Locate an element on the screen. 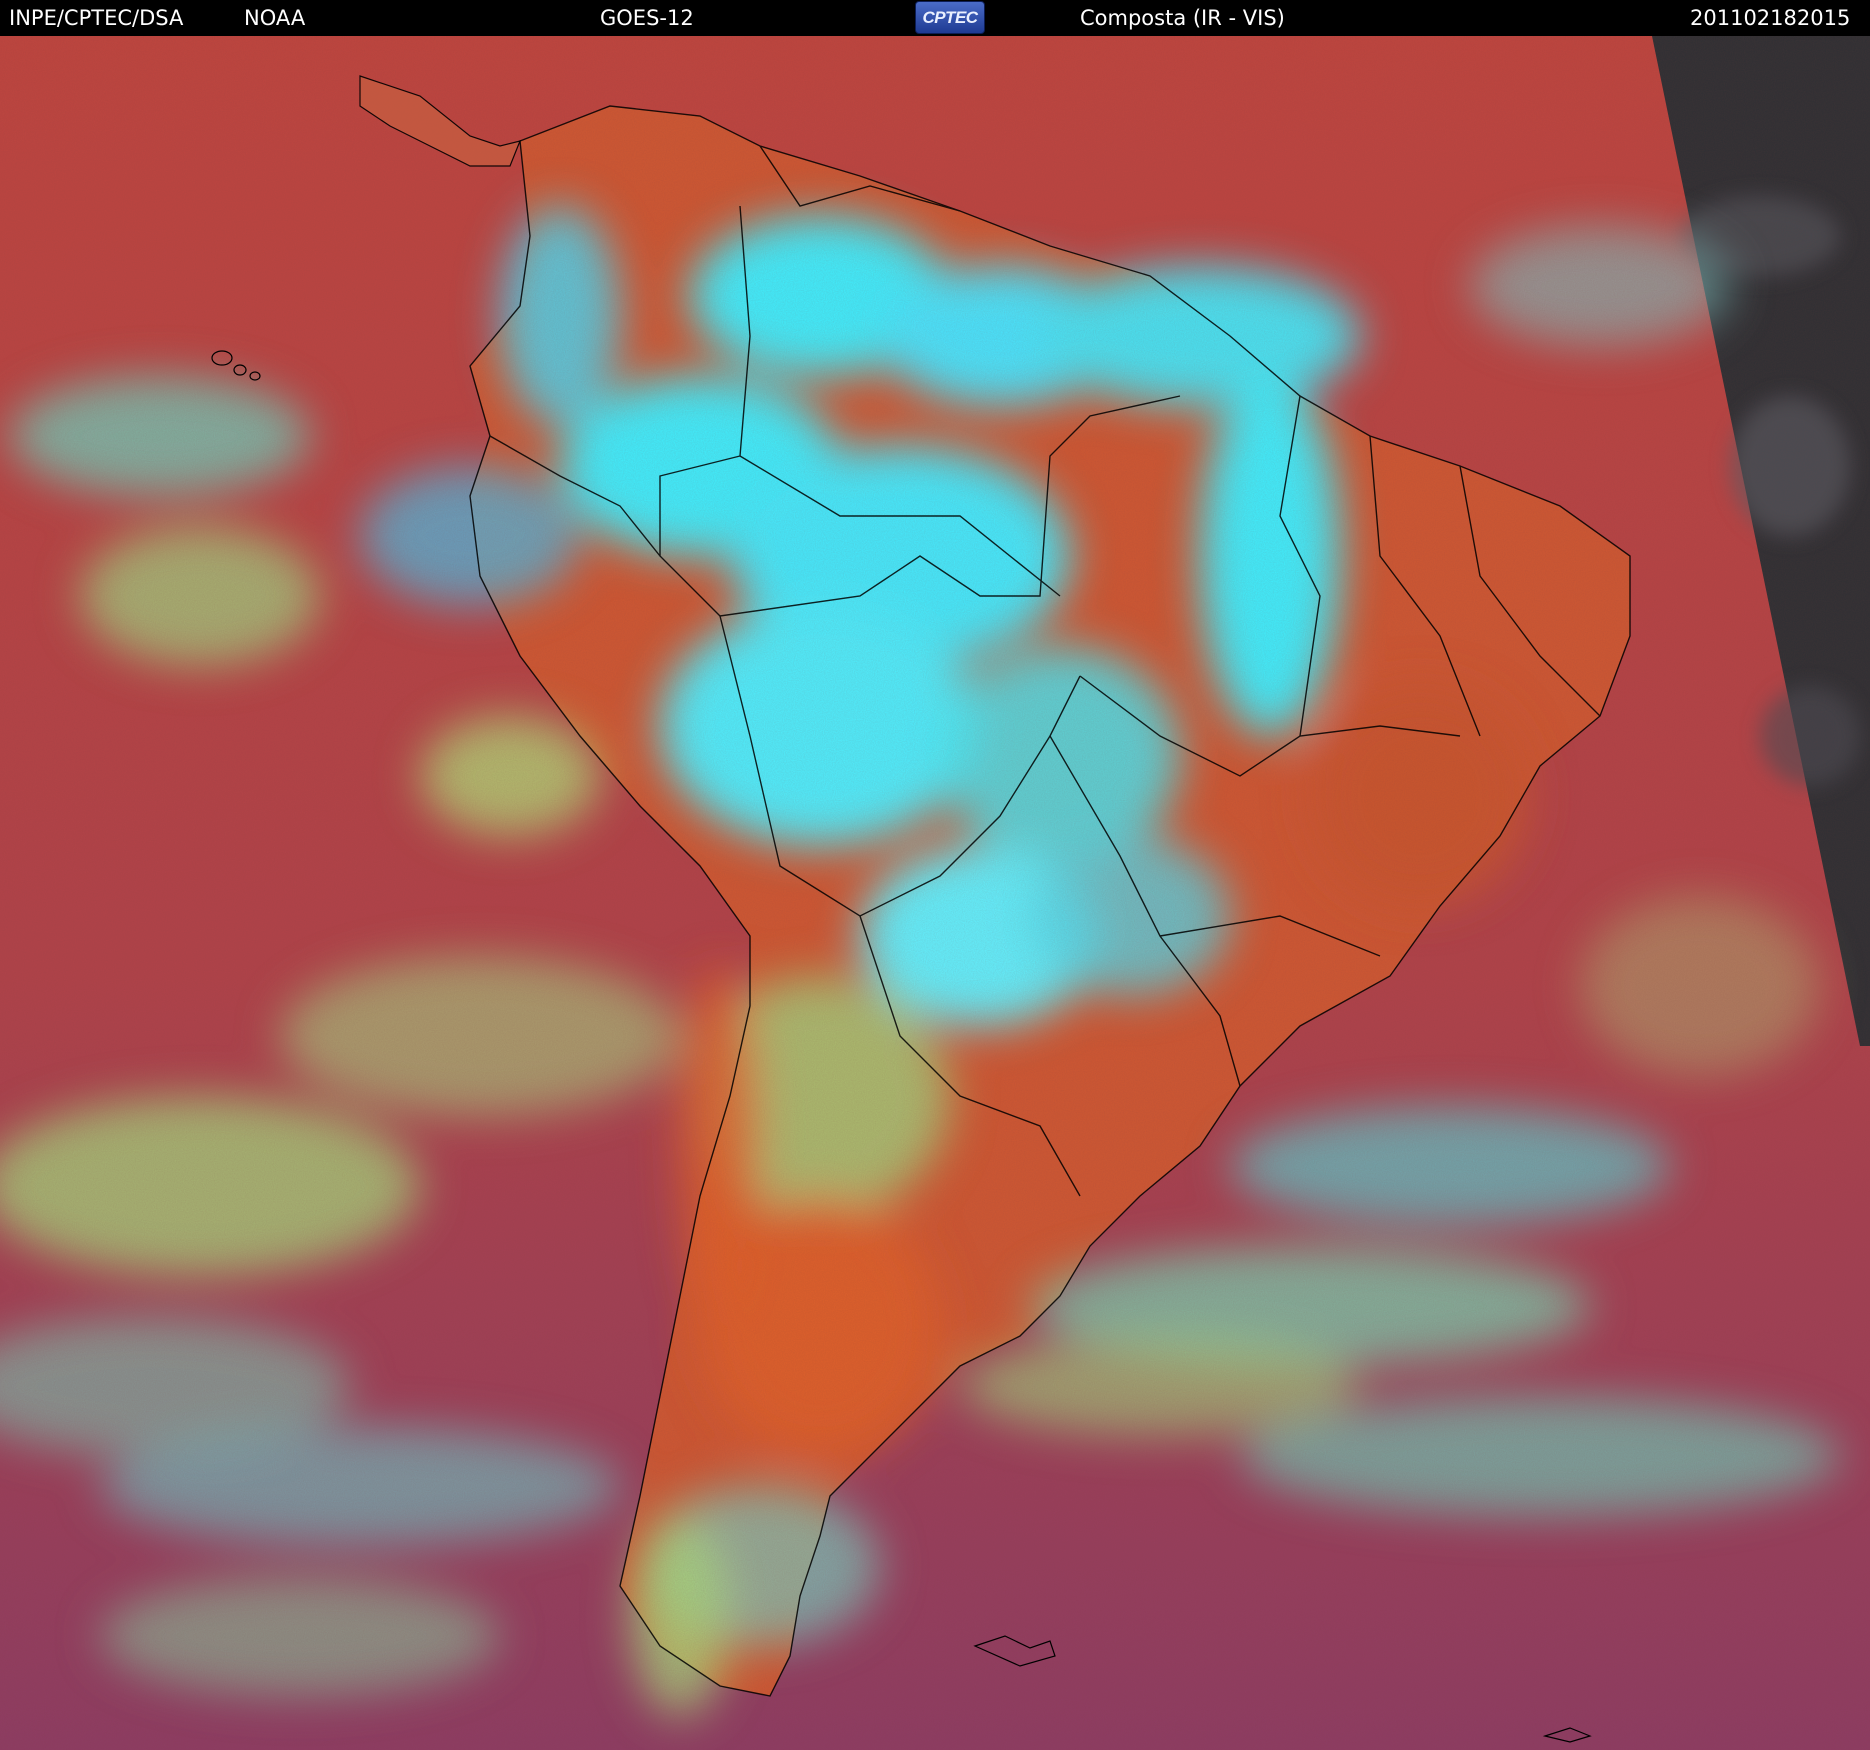  product-label: Composta (IR - VIS) is located at coordinates (1182, 18).